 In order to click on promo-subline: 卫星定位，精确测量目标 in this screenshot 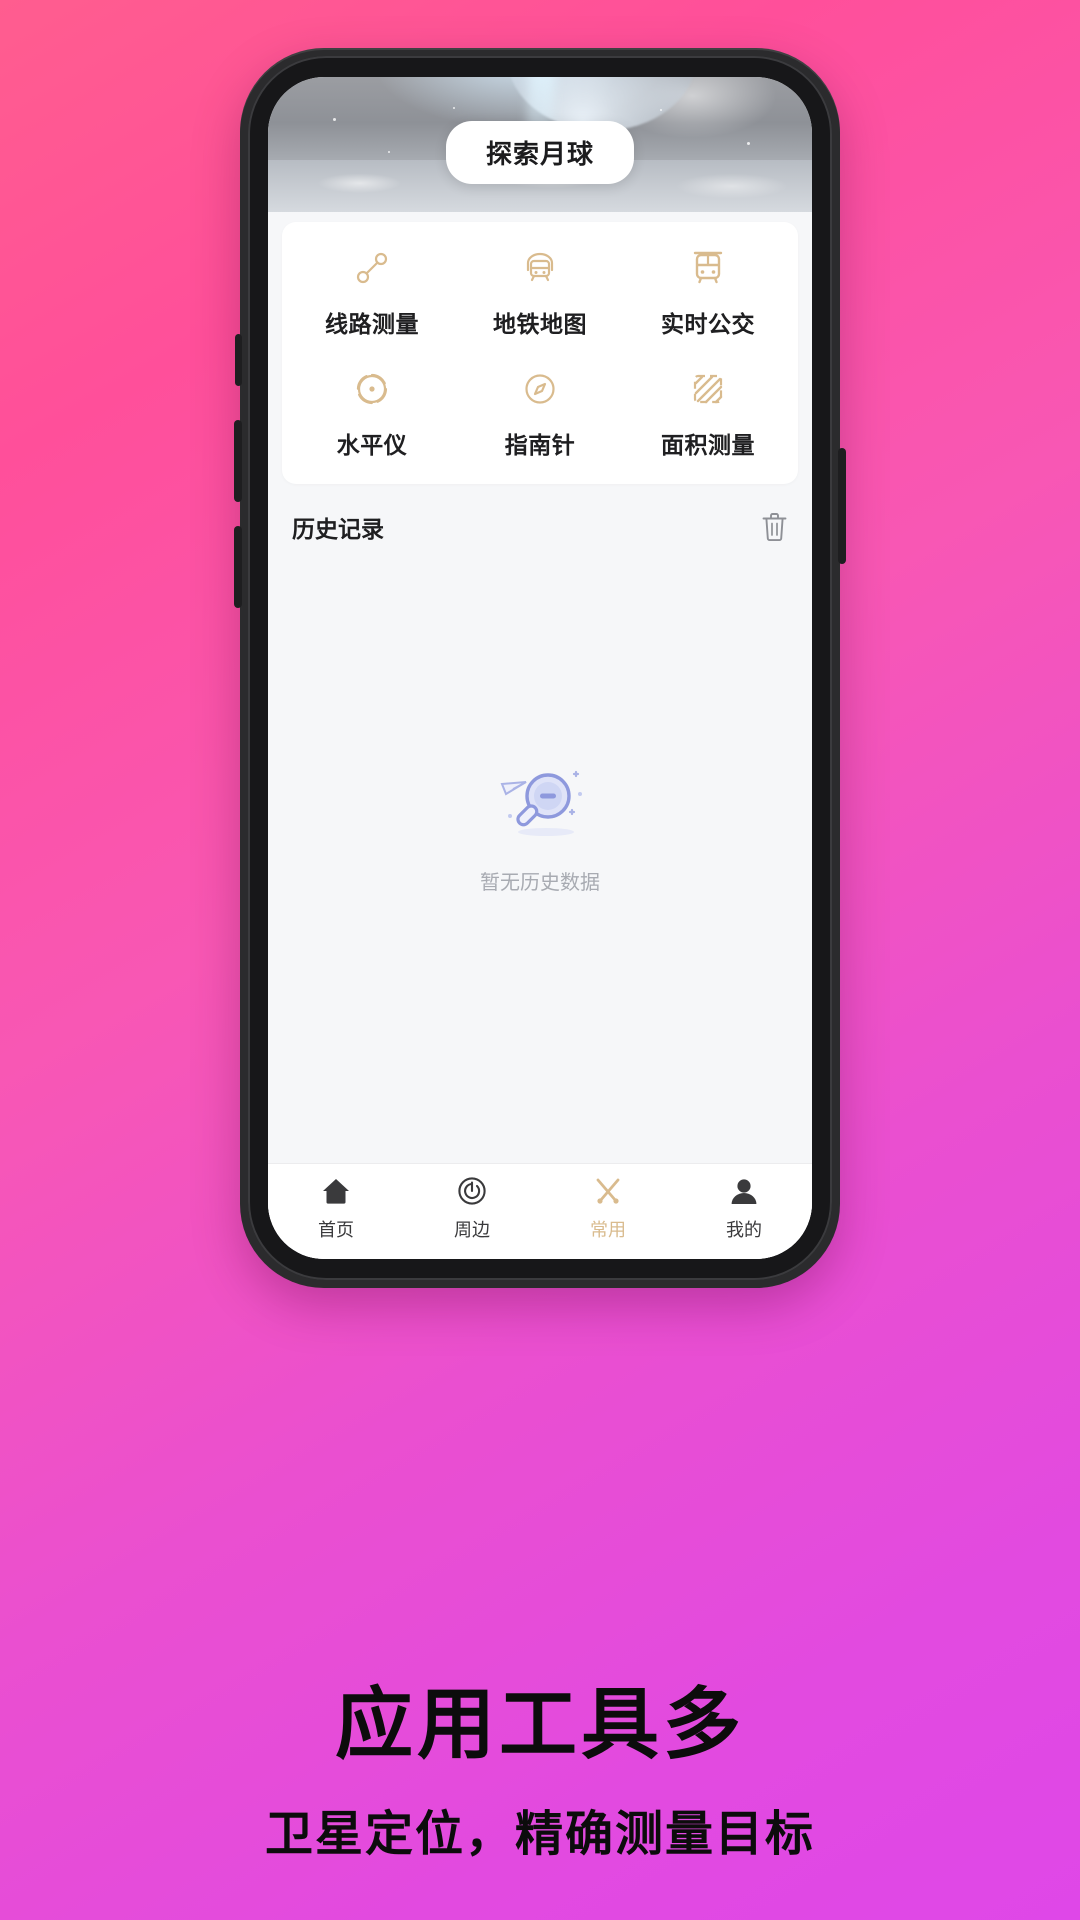, I will do `click(539, 1834)`.